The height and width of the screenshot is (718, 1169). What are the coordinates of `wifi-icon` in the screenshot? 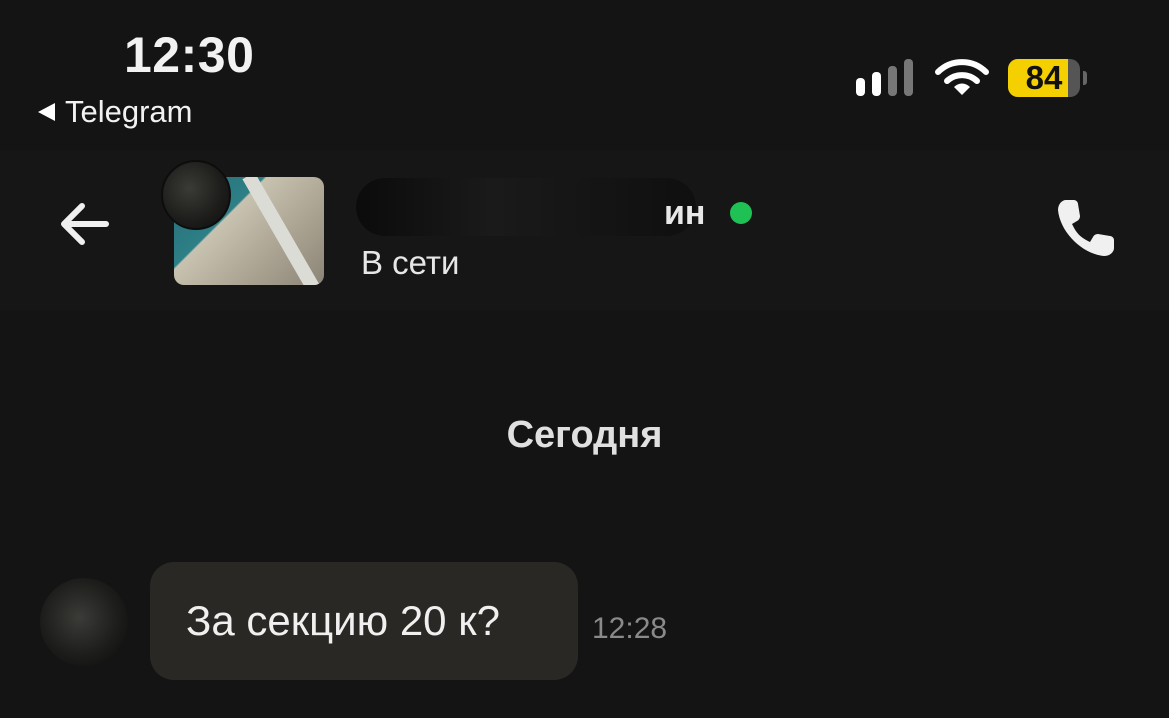 It's located at (962, 77).